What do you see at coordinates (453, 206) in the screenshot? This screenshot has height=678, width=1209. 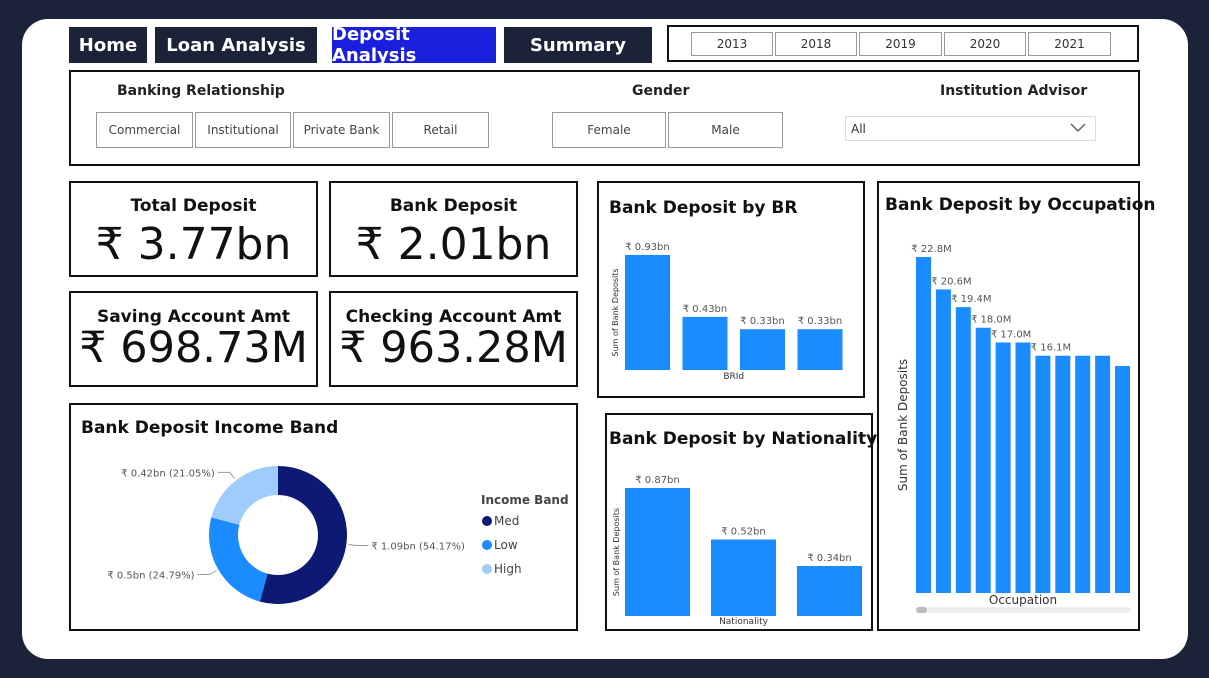 I see `kpi-label: Bank Deposit` at bounding box center [453, 206].